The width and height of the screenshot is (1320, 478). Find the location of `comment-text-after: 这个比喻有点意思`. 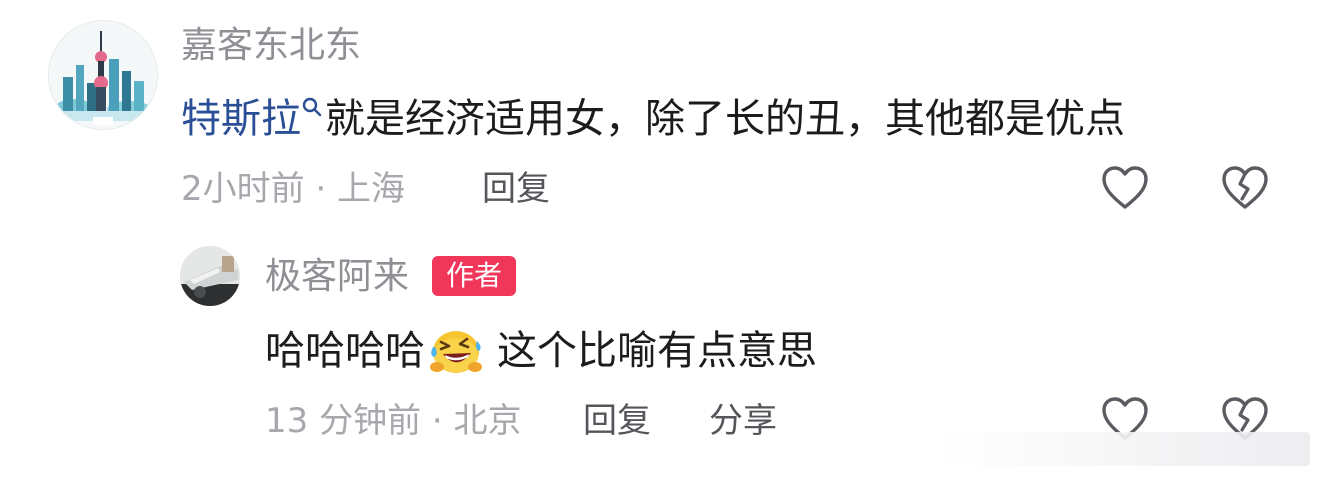

comment-text-after: 这个比喻有点意思 is located at coordinates (657, 351).